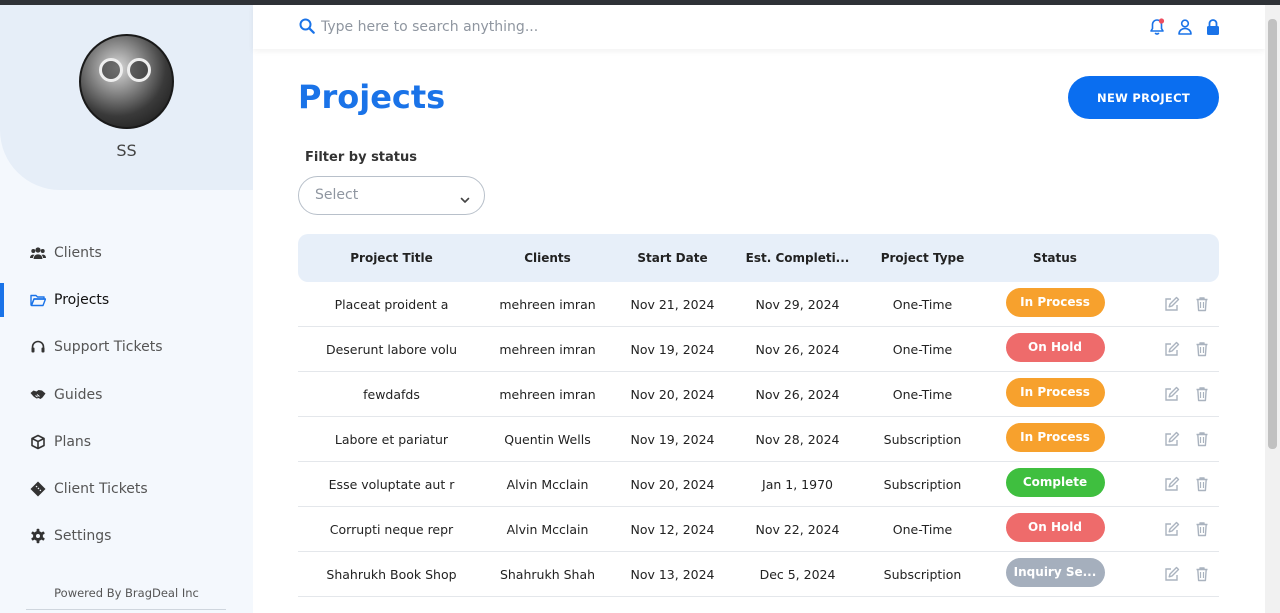 The width and height of the screenshot is (1280, 613). What do you see at coordinates (307, 28) in the screenshot?
I see `search-icon` at bounding box center [307, 28].